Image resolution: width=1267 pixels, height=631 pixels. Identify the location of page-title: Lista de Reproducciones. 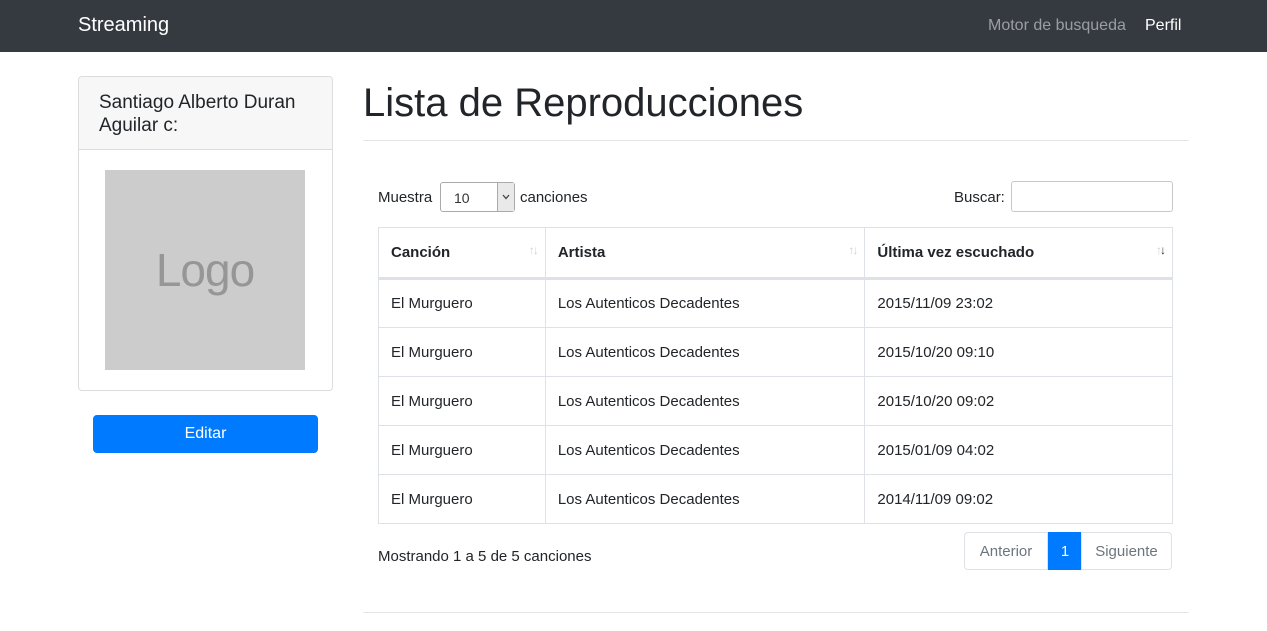
(583, 103).